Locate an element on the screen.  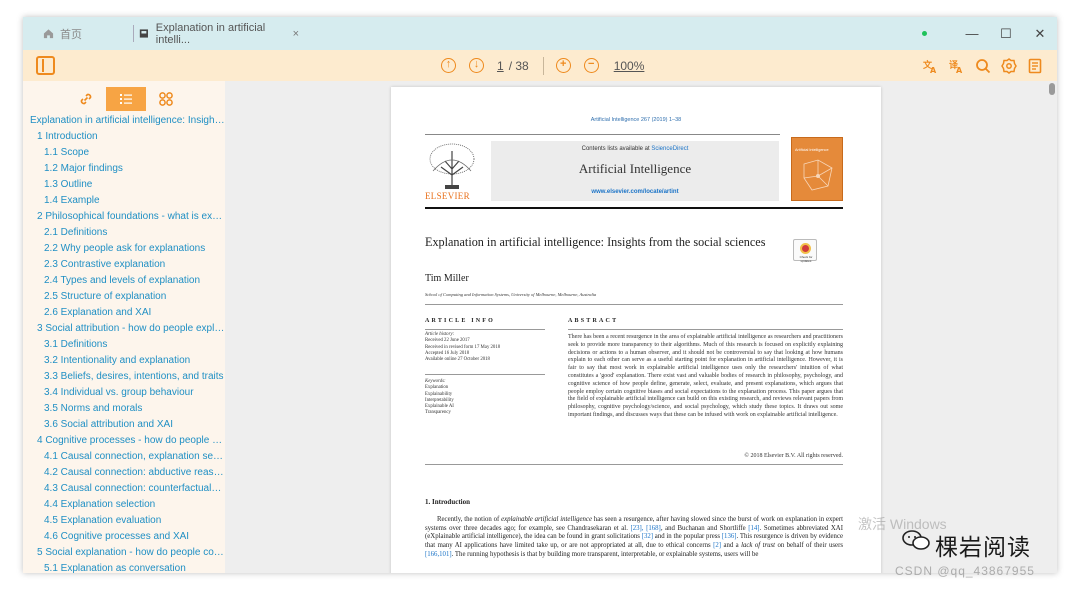
list-icon is located at coordinates (126, 99).